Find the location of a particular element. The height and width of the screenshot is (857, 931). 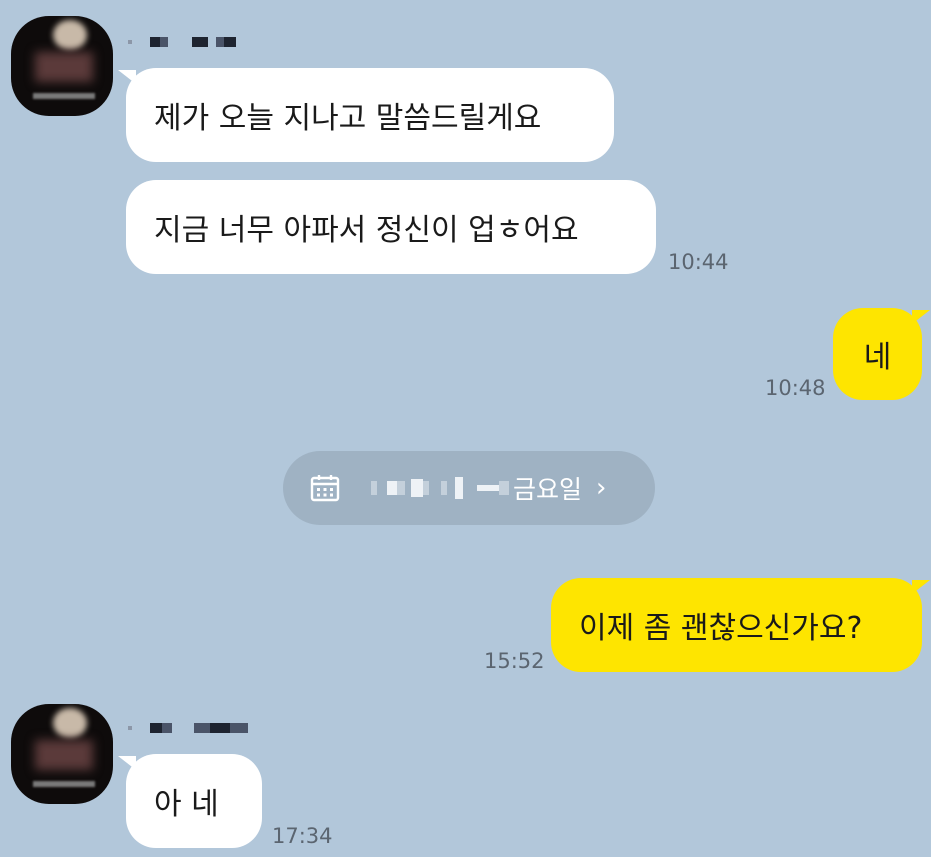

message-bubble: 아 네 is located at coordinates (194, 801).